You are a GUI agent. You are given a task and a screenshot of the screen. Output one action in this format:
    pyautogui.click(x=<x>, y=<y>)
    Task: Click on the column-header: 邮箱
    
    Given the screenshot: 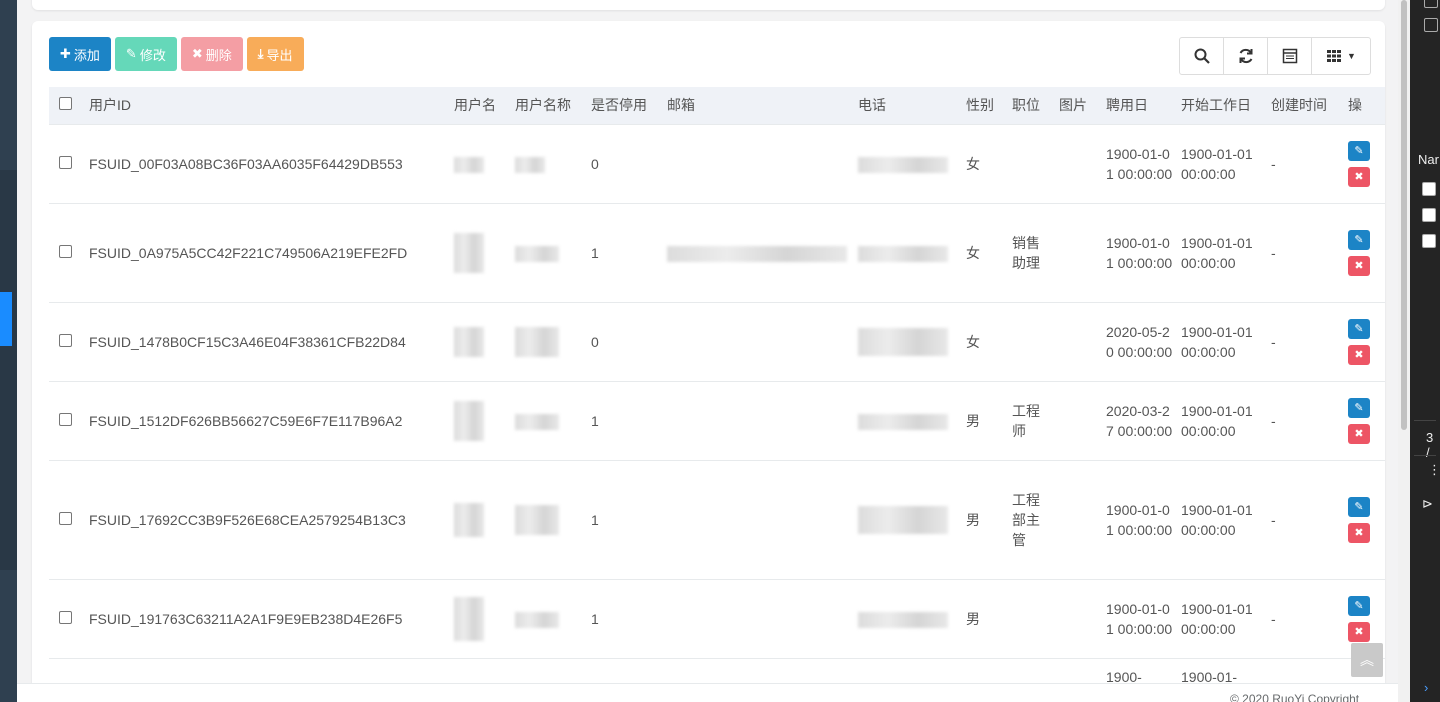 What is the action you would take?
    pyautogui.click(x=758, y=106)
    